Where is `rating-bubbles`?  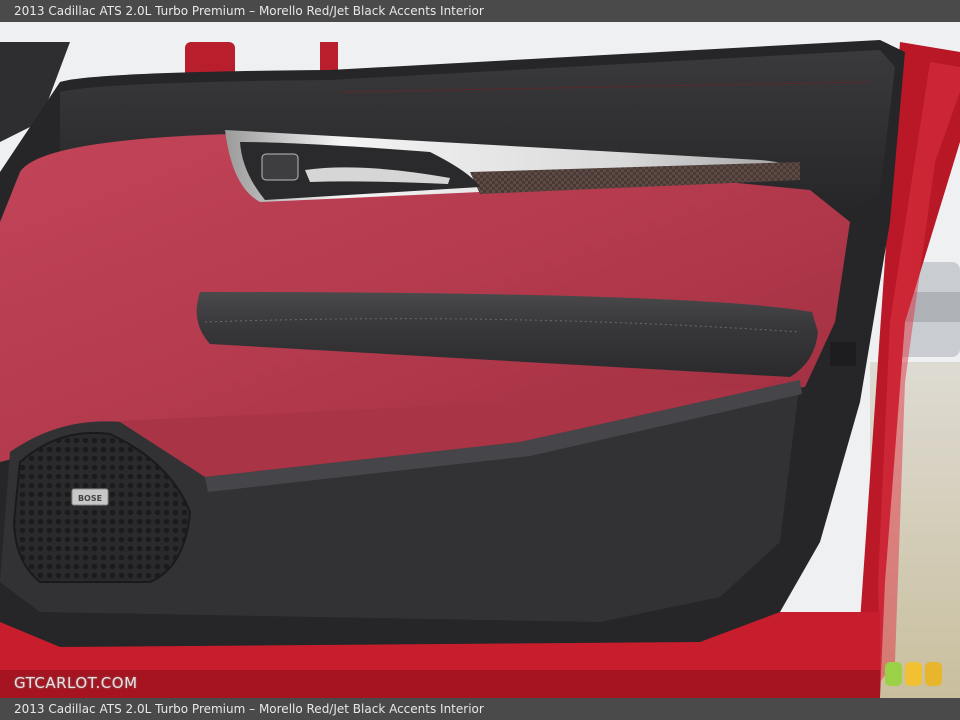 rating-bubbles is located at coordinates (915, 673).